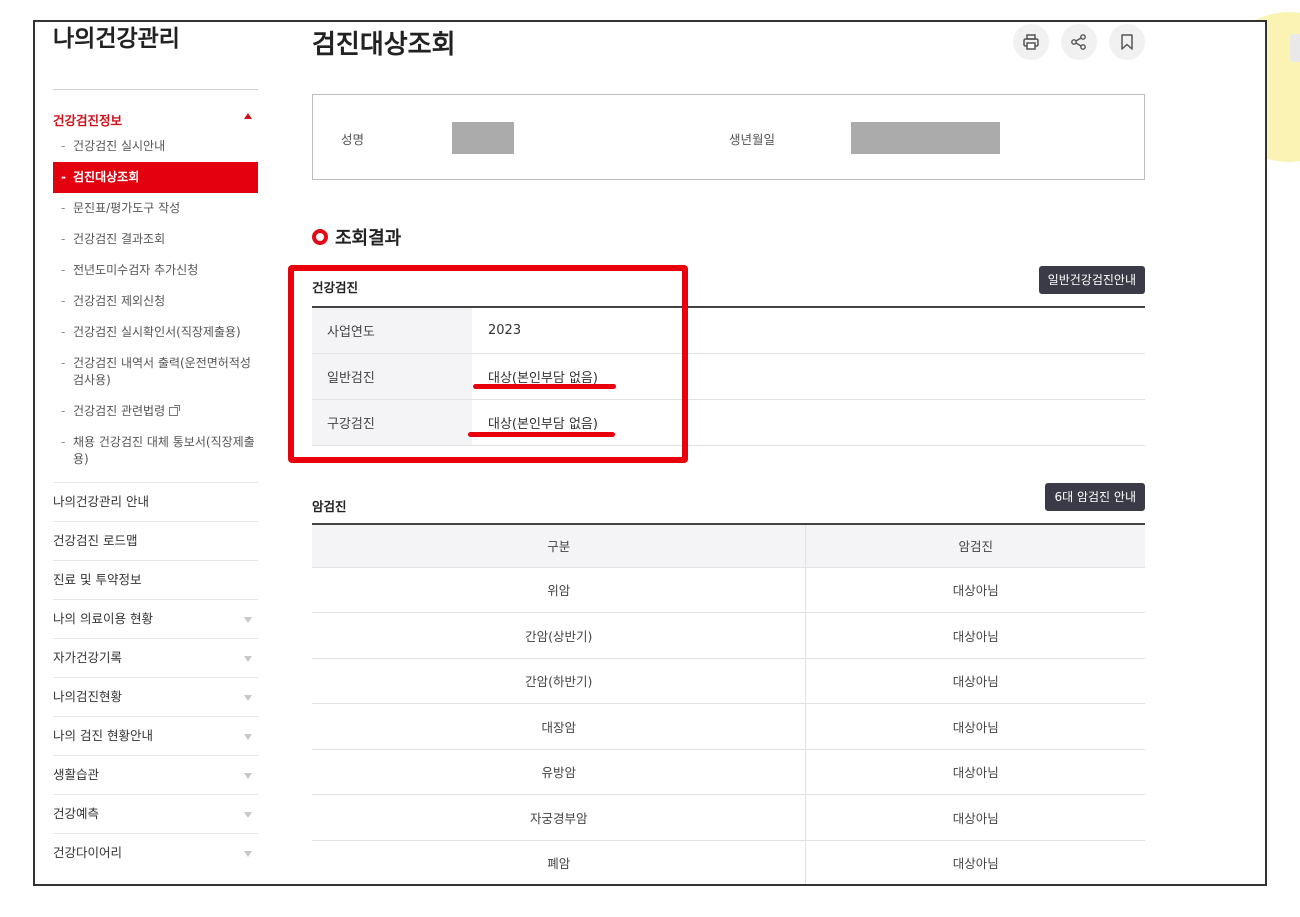 The width and height of the screenshot is (1300, 917). Describe the element at coordinates (1095, 497) in the screenshot. I see `cancer-checkup-guide-button: 6대 암검진 안내` at that location.